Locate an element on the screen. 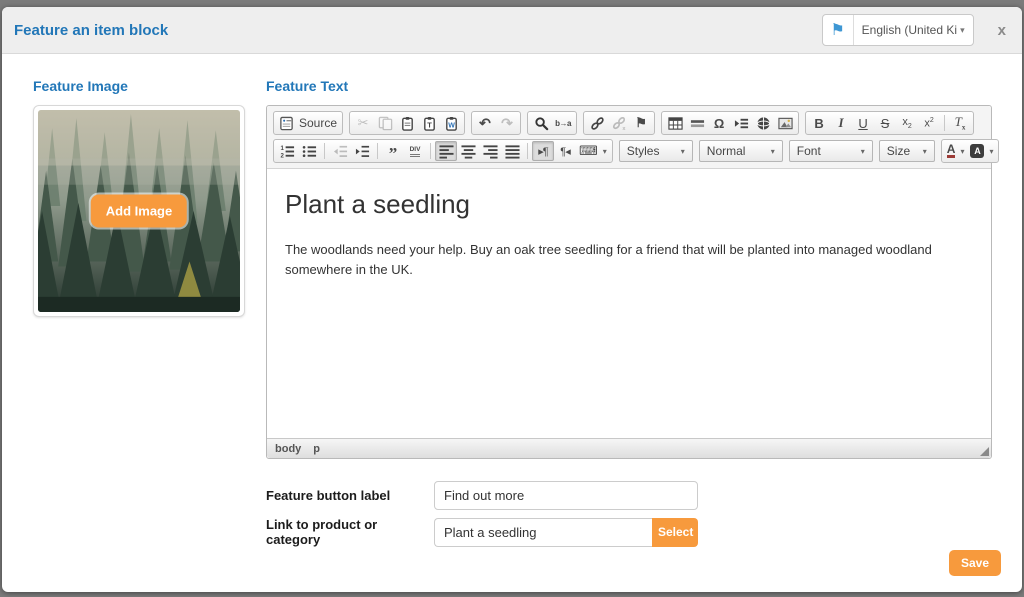 This screenshot has height=597, width=1024. special-char-button: Ω is located at coordinates (719, 123).